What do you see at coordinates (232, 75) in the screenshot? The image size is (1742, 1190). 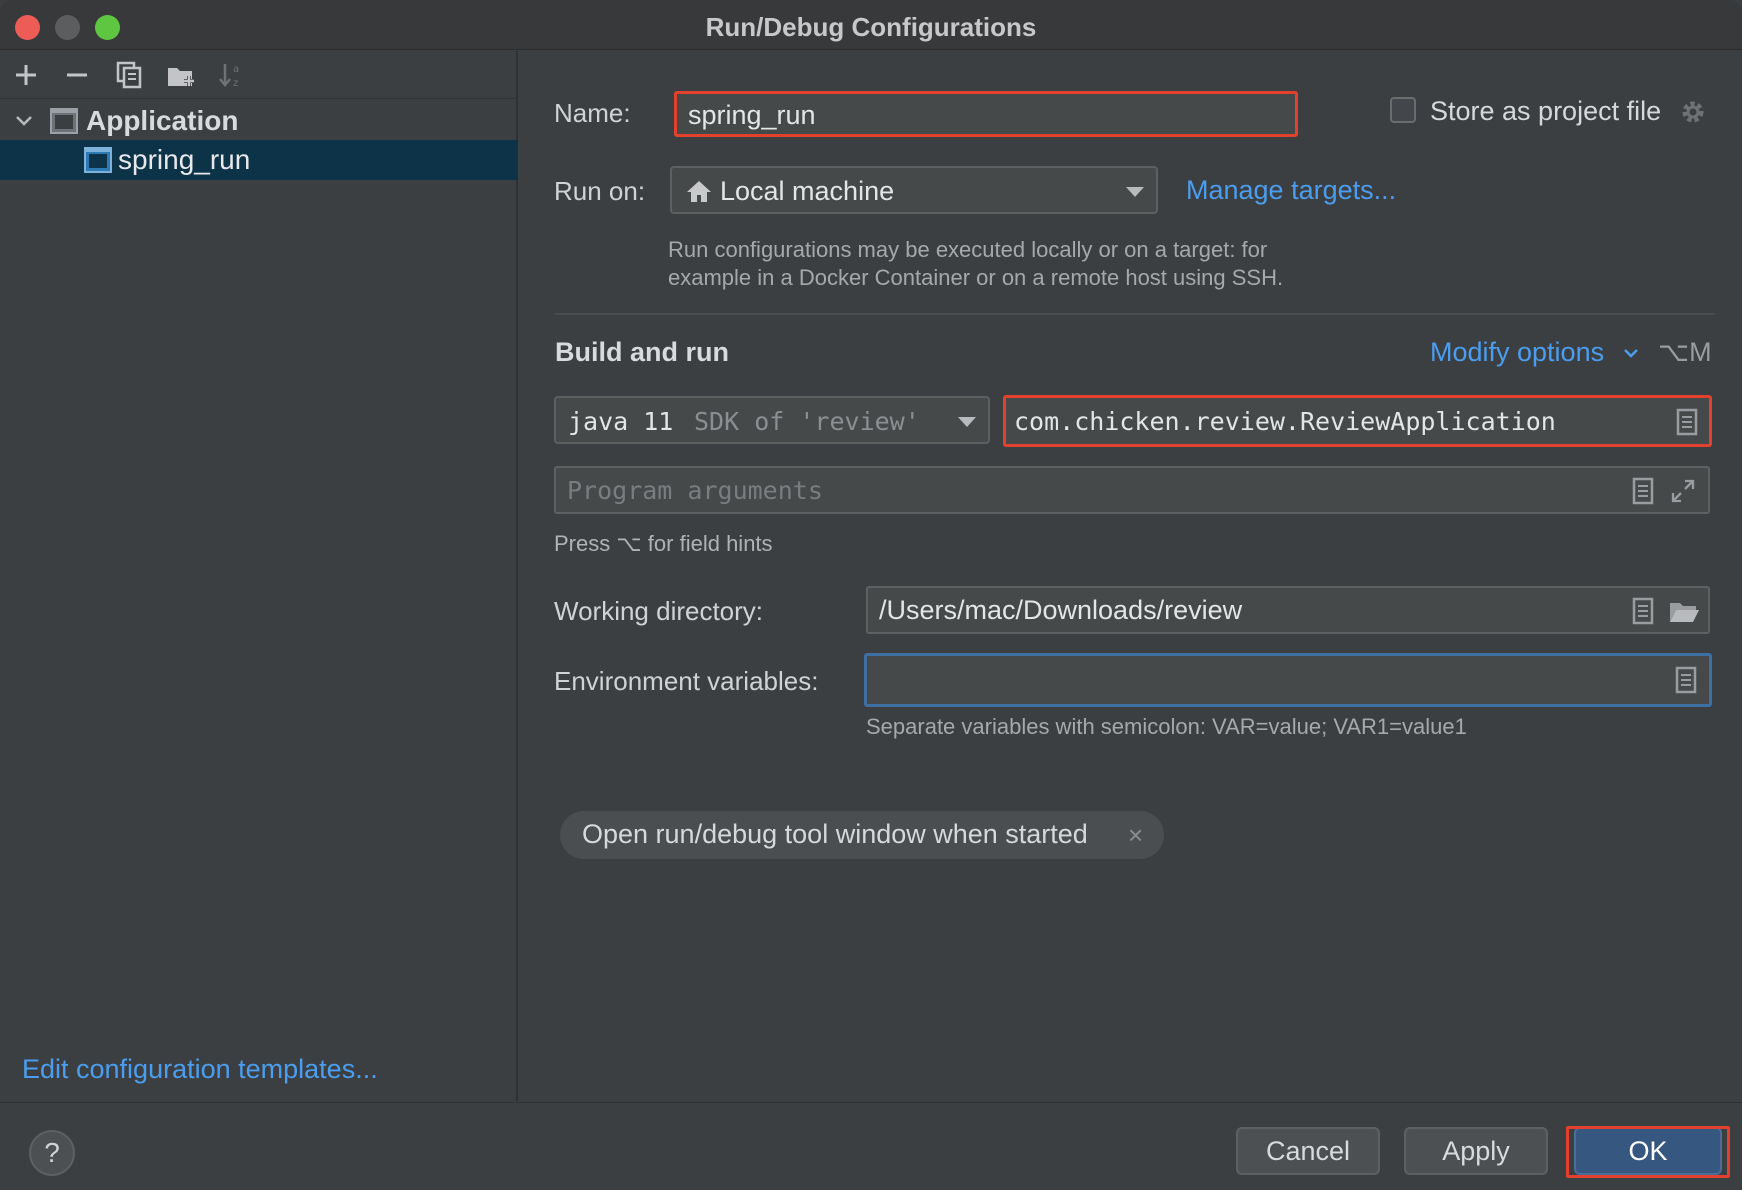 I see `sort-icon: az` at bounding box center [232, 75].